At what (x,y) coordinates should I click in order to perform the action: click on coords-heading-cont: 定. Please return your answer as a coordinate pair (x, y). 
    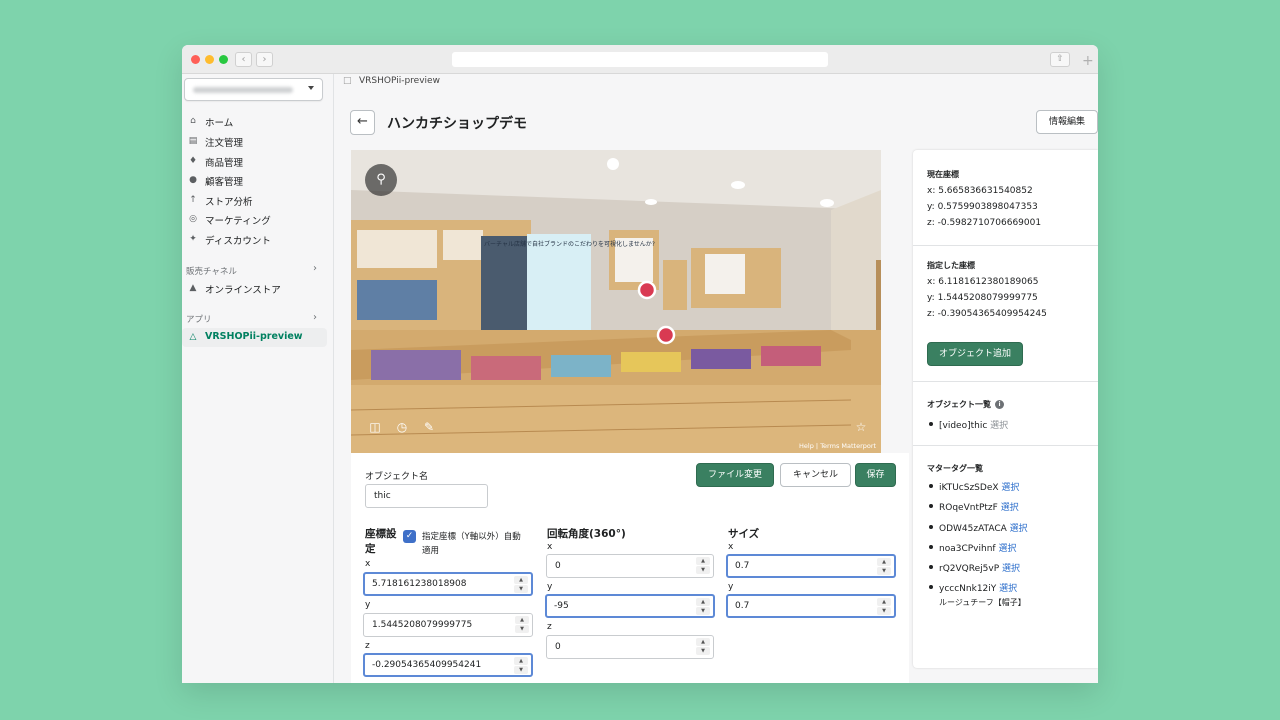
    Looking at the image, I should click on (370, 549).